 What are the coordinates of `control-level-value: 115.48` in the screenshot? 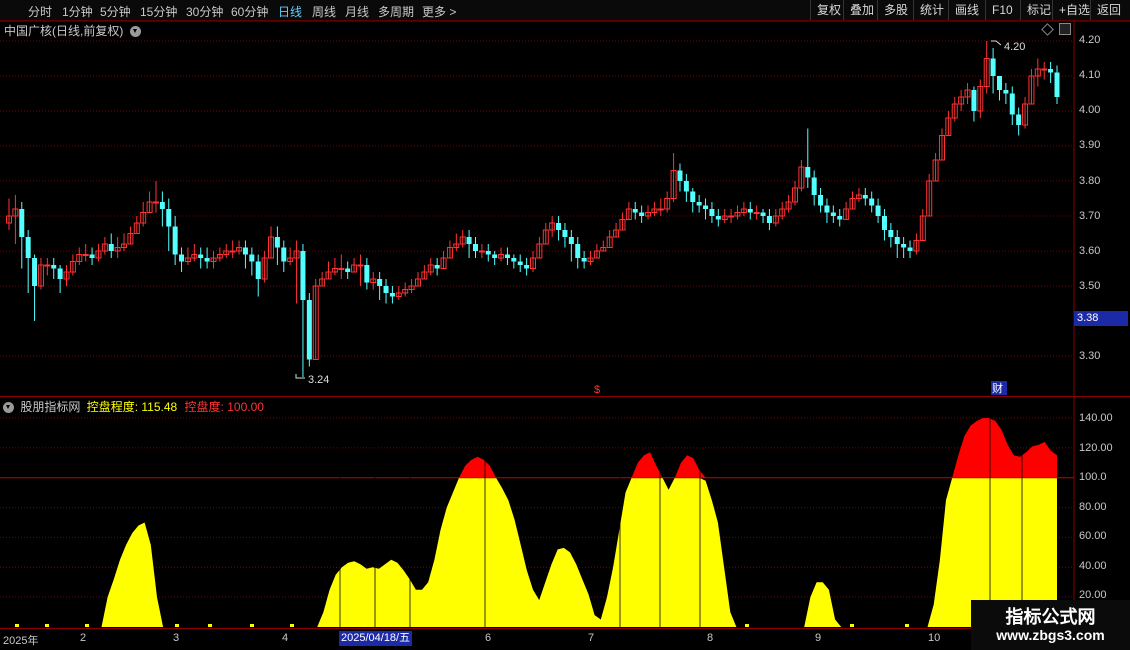 It's located at (159, 407).